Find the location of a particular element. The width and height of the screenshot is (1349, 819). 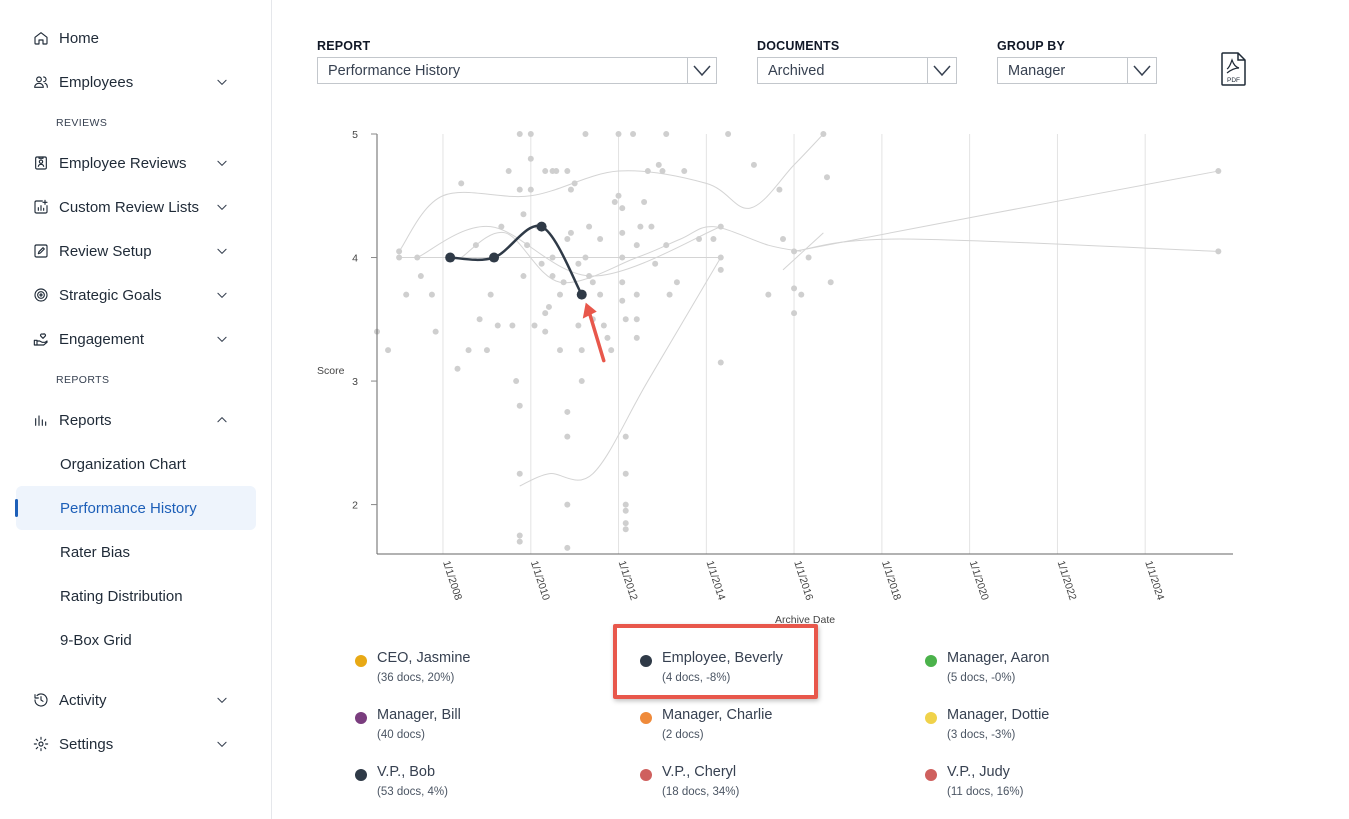

legend-name: V.P., Bob is located at coordinates (406, 772).